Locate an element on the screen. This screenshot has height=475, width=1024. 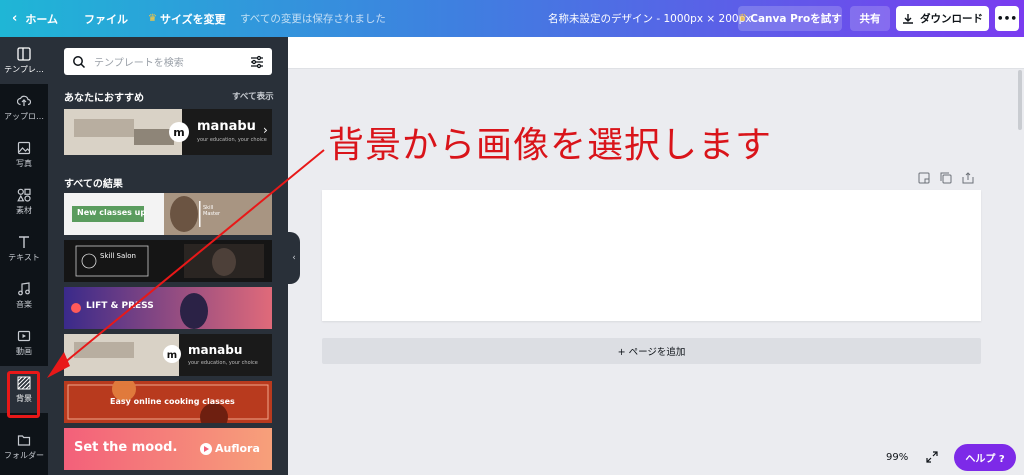
zoom-level: 99% is located at coordinates (897, 457).